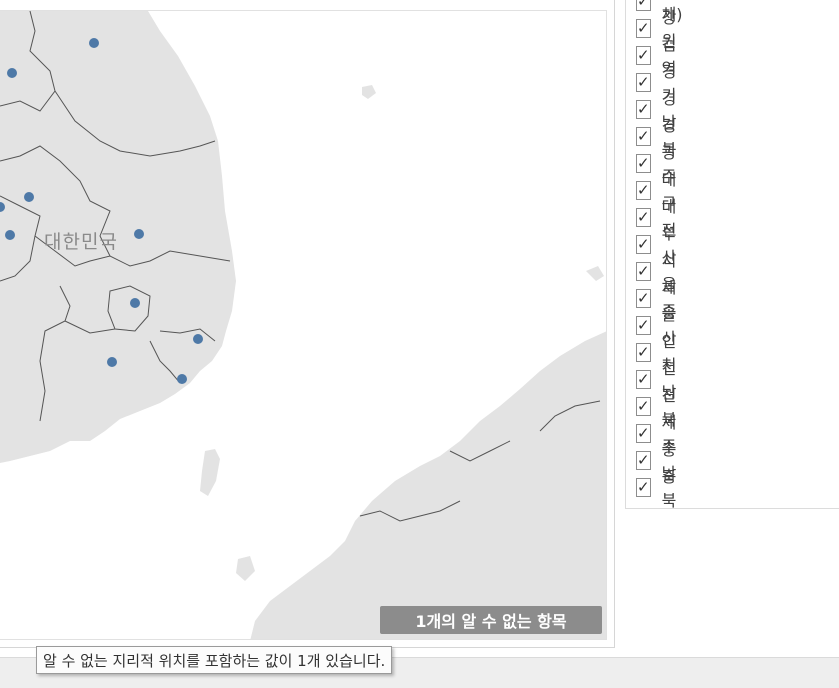 This screenshot has width=839, height=688. I want to click on country-label: 대한민국, so click(81, 242).